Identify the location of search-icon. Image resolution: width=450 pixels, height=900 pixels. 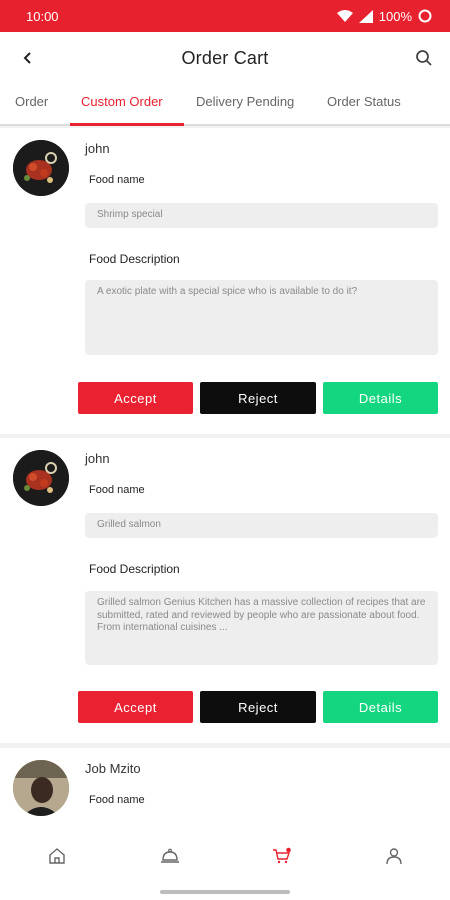
(424, 58).